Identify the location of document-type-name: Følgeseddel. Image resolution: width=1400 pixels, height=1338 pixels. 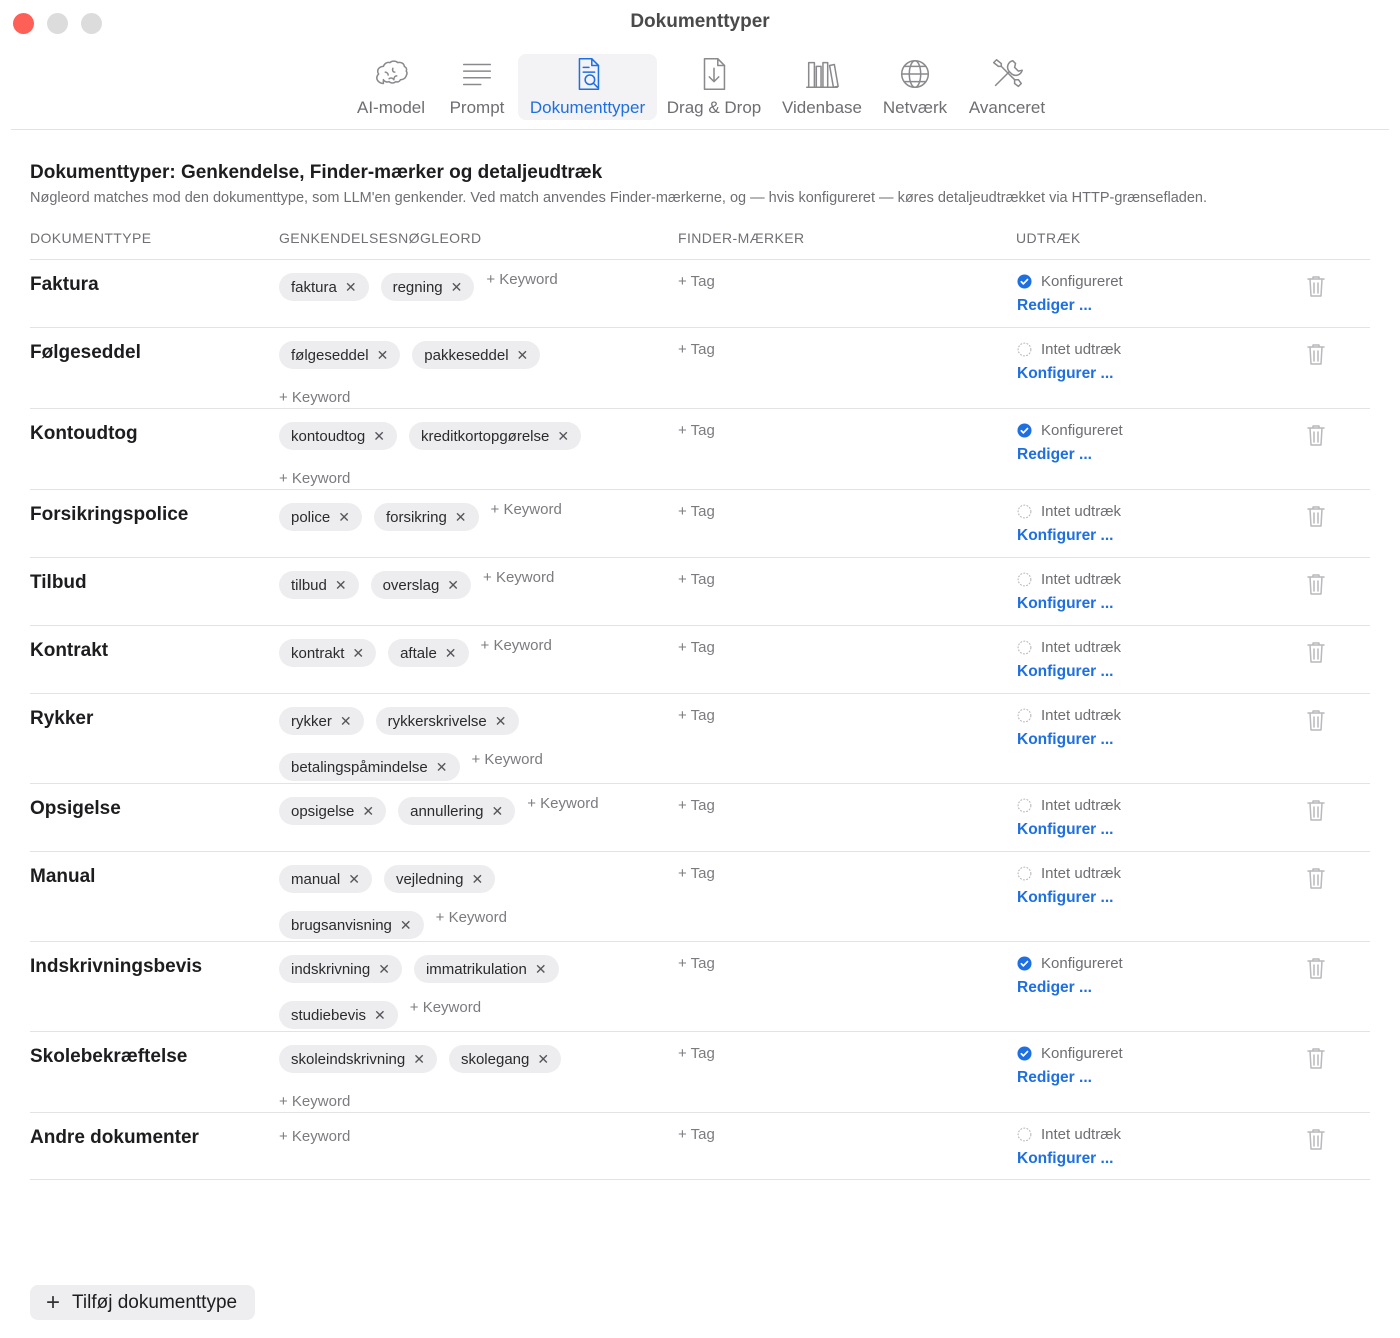
(85, 353).